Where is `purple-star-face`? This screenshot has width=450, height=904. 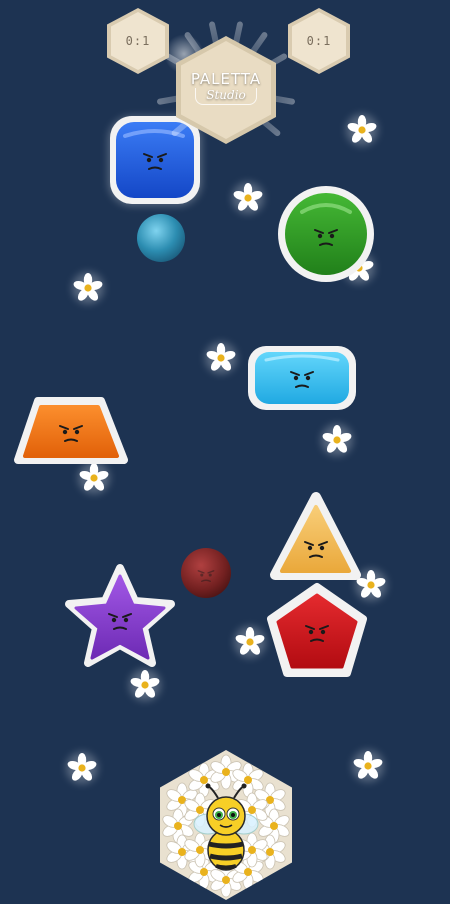 purple-star-face is located at coordinates (120, 615).